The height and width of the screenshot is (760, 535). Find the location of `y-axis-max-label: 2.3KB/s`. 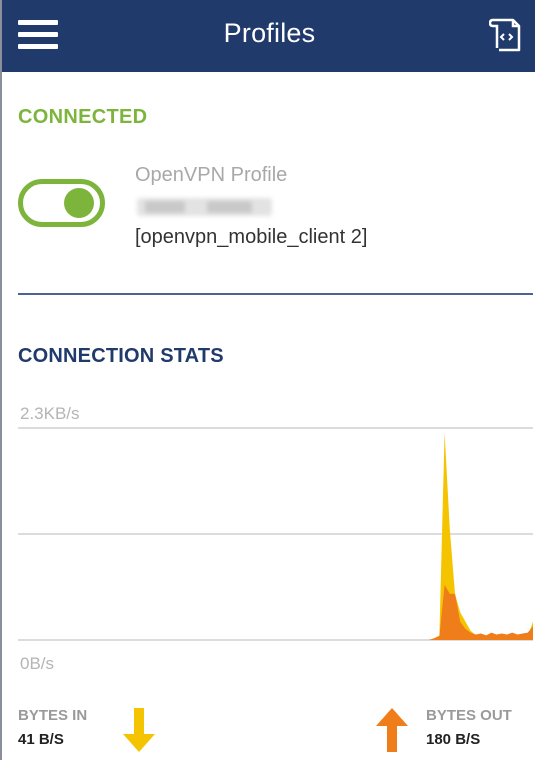

y-axis-max-label: 2.3KB/s is located at coordinates (50, 413).